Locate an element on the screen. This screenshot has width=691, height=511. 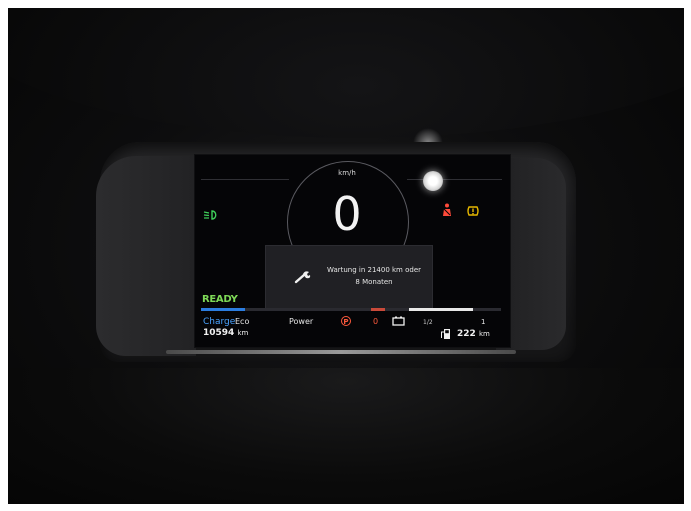
power-label: Power is located at coordinates (301, 321).